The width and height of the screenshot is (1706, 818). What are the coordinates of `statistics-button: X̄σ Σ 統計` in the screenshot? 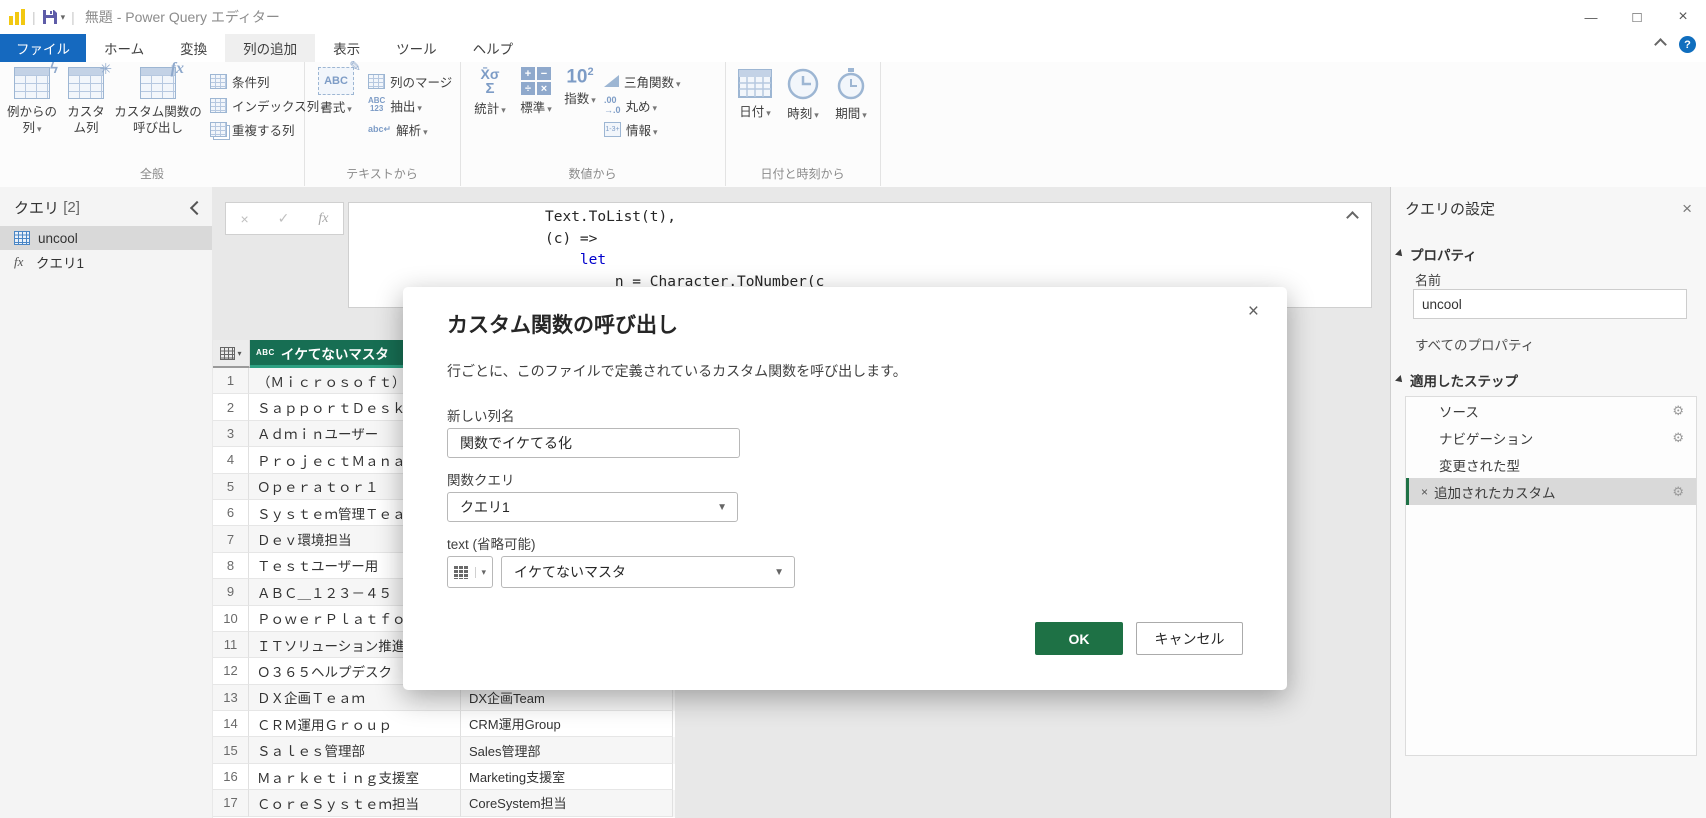 It's located at (490, 92).